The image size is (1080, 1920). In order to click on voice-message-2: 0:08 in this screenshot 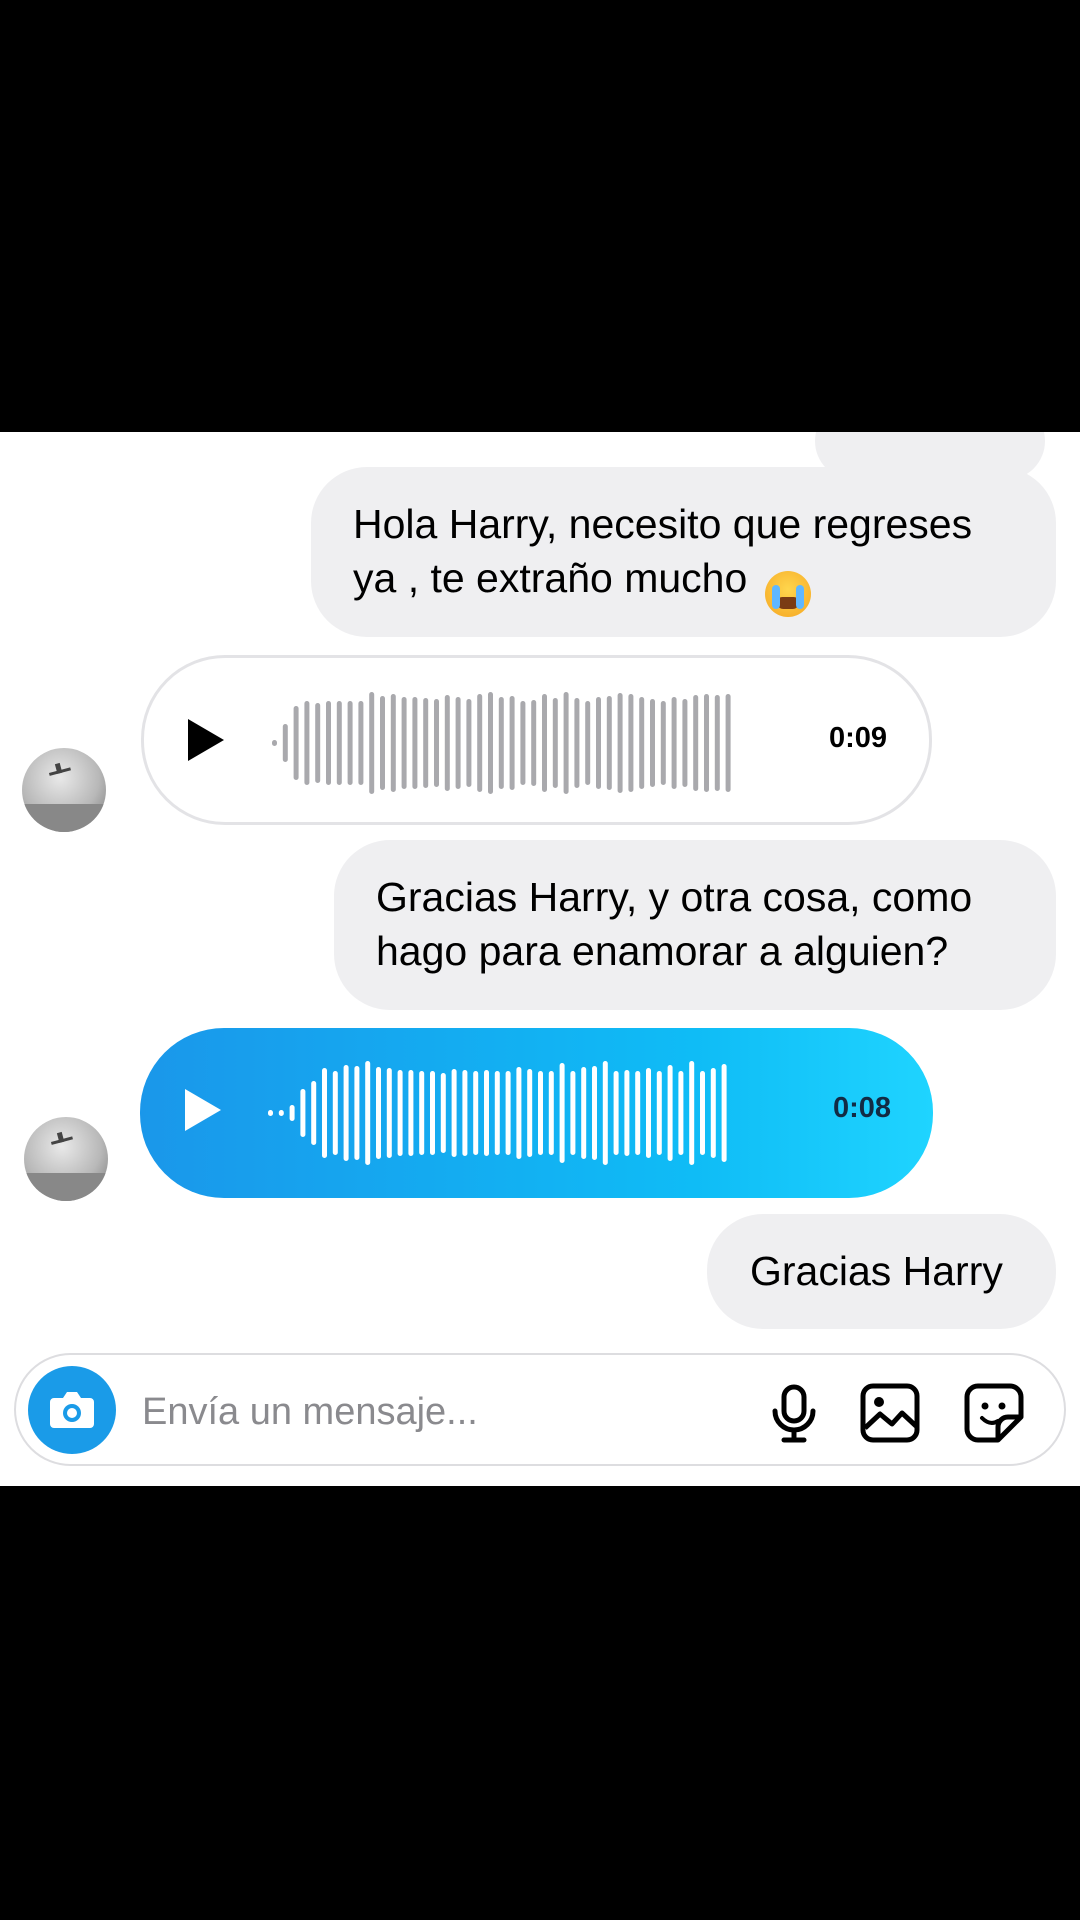, I will do `click(536, 1113)`.